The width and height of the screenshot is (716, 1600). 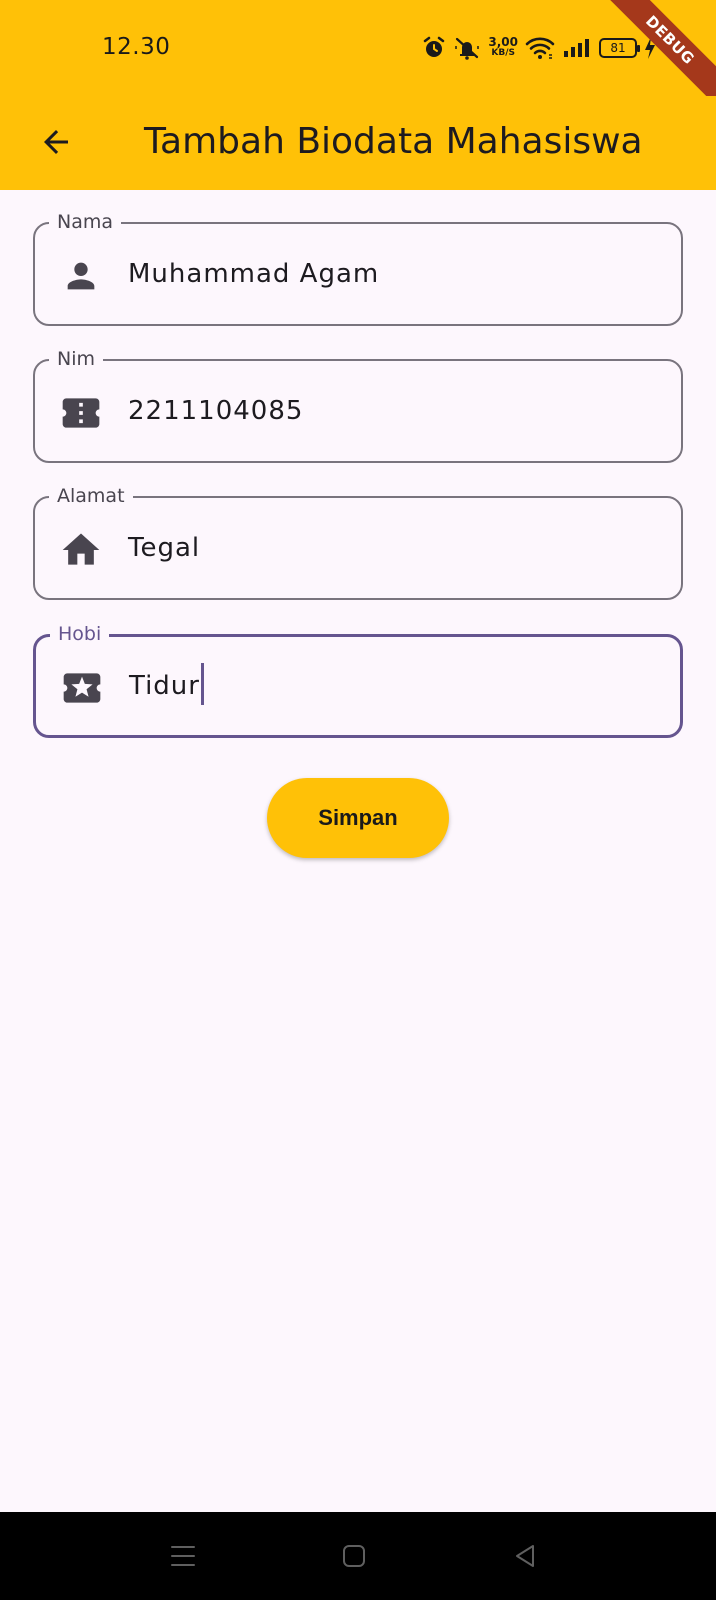 What do you see at coordinates (434, 46) in the screenshot?
I see `alarm-icon` at bounding box center [434, 46].